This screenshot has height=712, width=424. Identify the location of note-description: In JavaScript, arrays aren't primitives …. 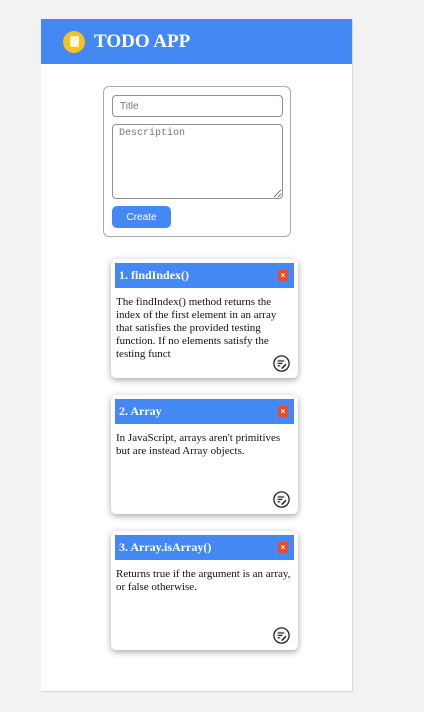
(198, 444).